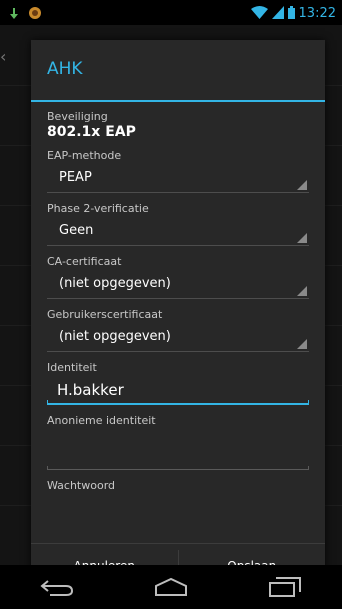 The width and height of the screenshot is (342, 609). I want to click on ca-cert-section: CA-certificaat (niet opgegeven), so click(178, 277).